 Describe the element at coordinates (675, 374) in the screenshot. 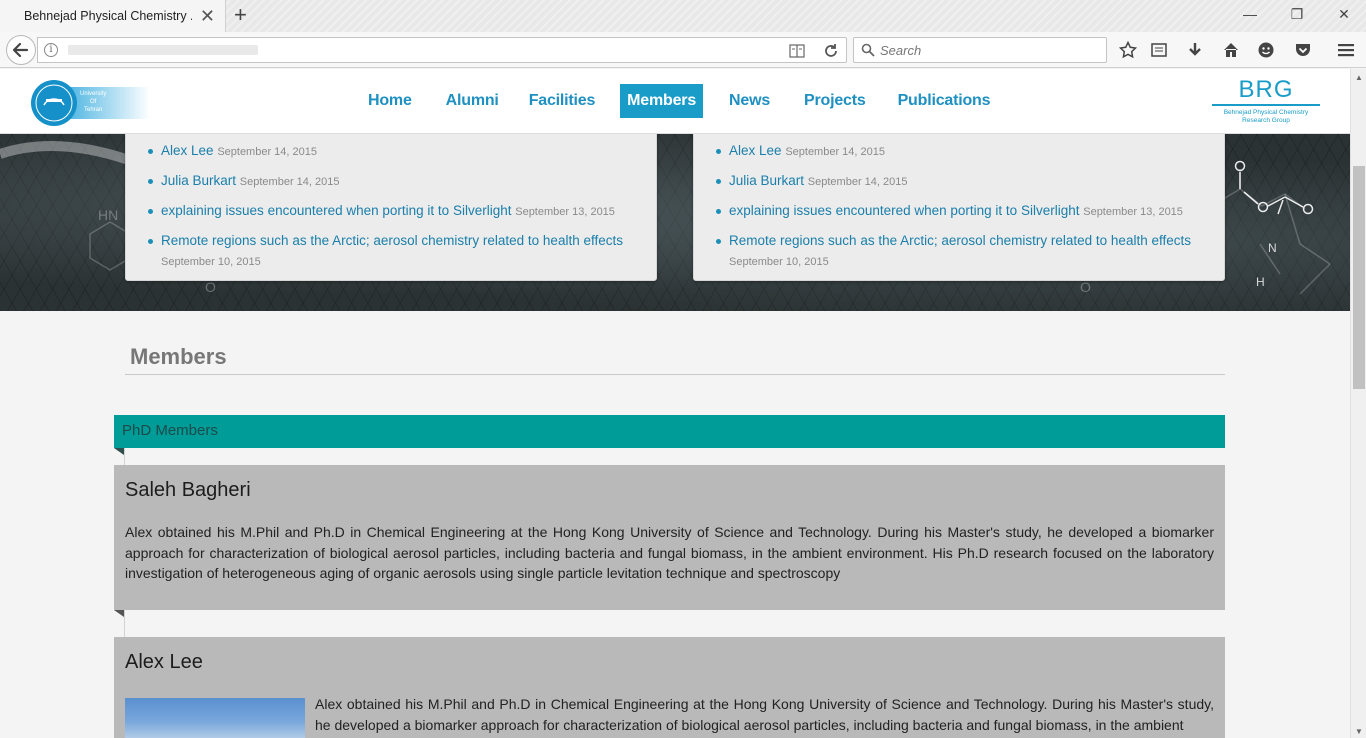

I see `section-divider` at that location.